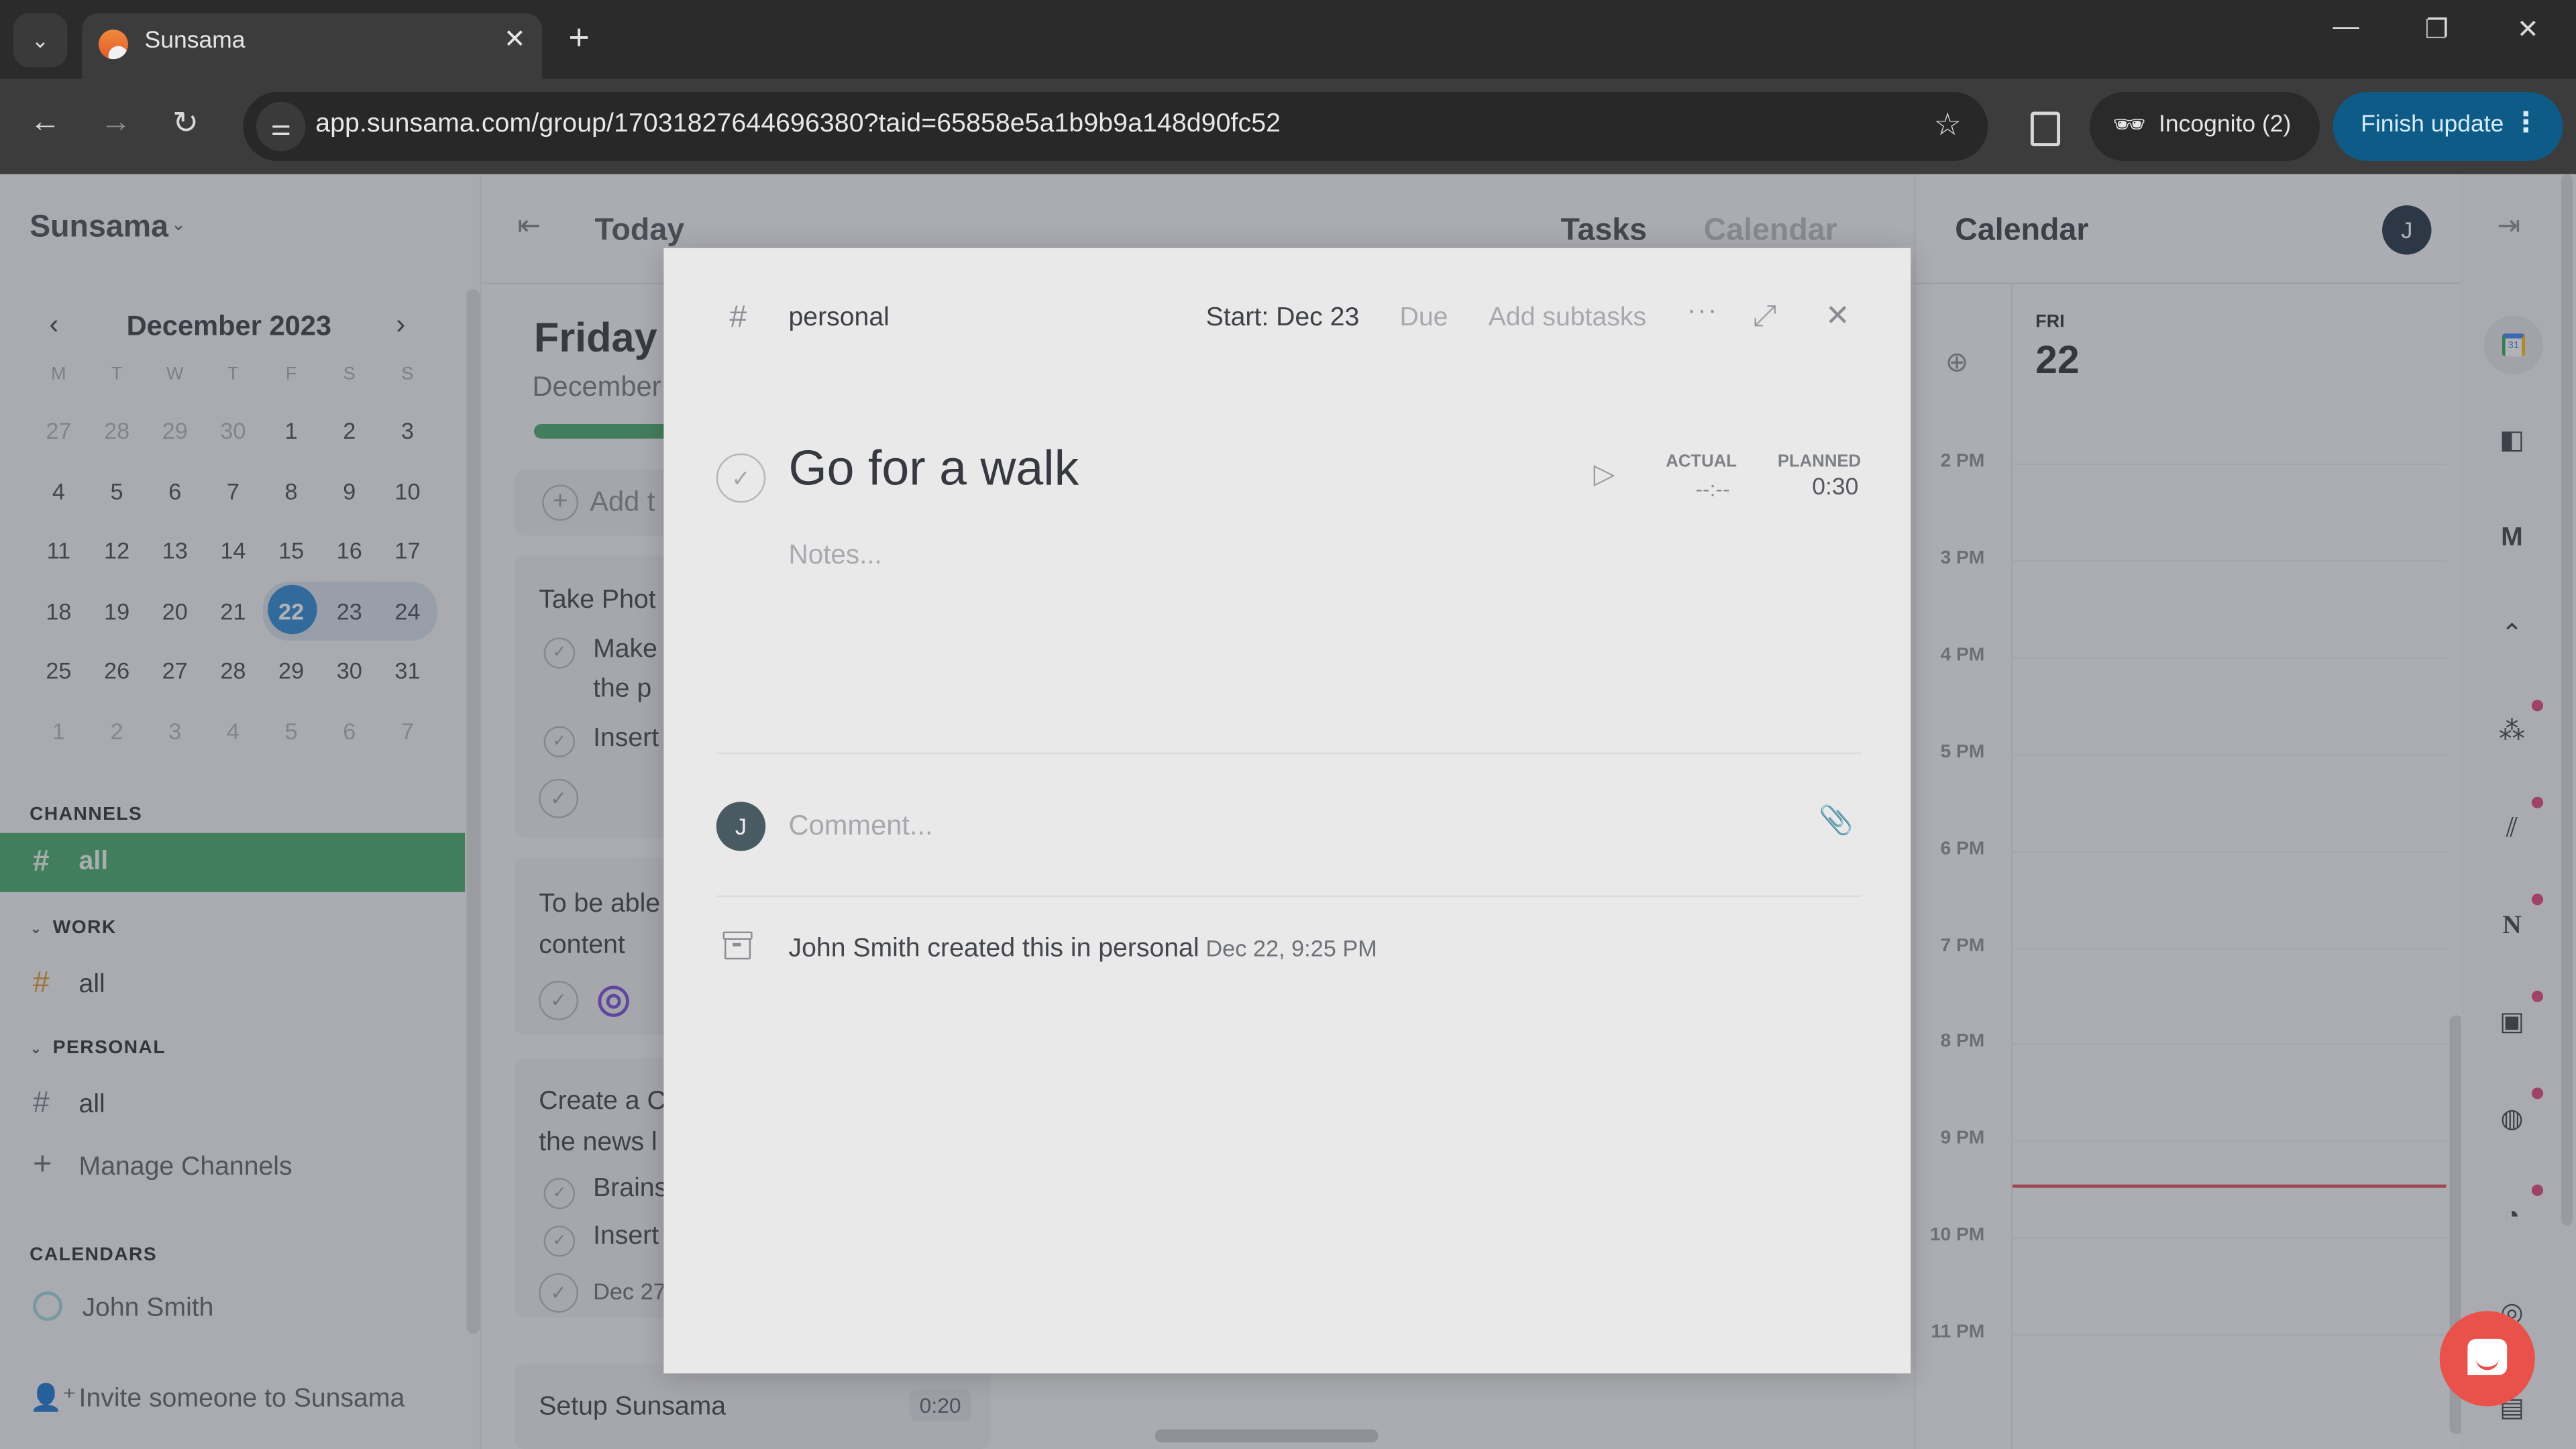  Describe the element at coordinates (2045, 128) in the screenshot. I see `side-panel-icon` at that location.